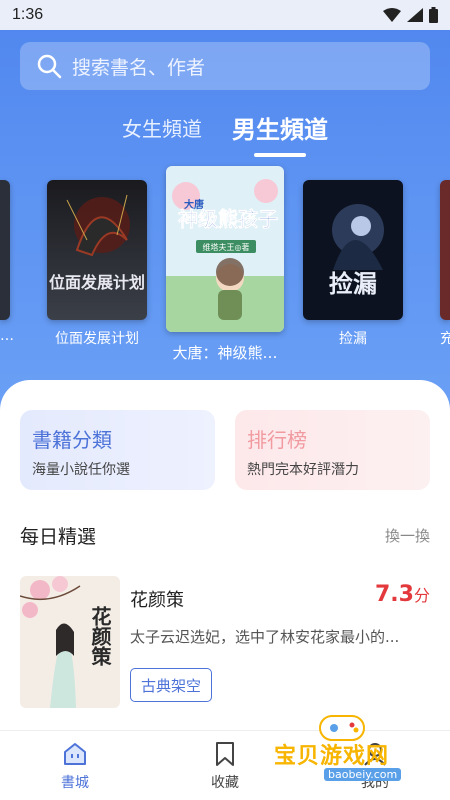 The image size is (450, 800). I want to click on category-subtitle: 海量小說任你選, so click(81, 470).